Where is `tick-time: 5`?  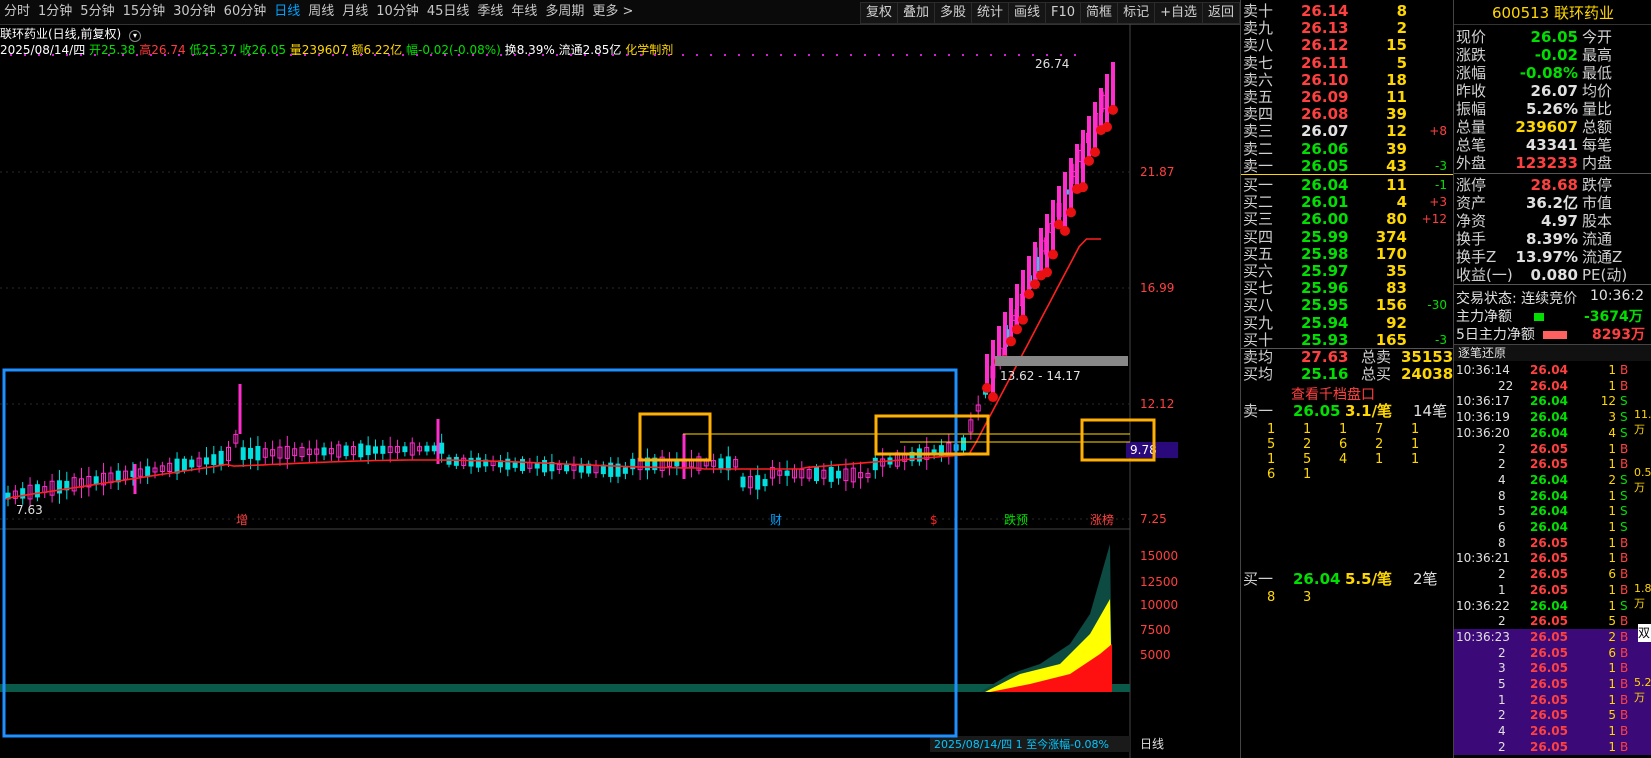 tick-time: 5 is located at coordinates (1502, 511).